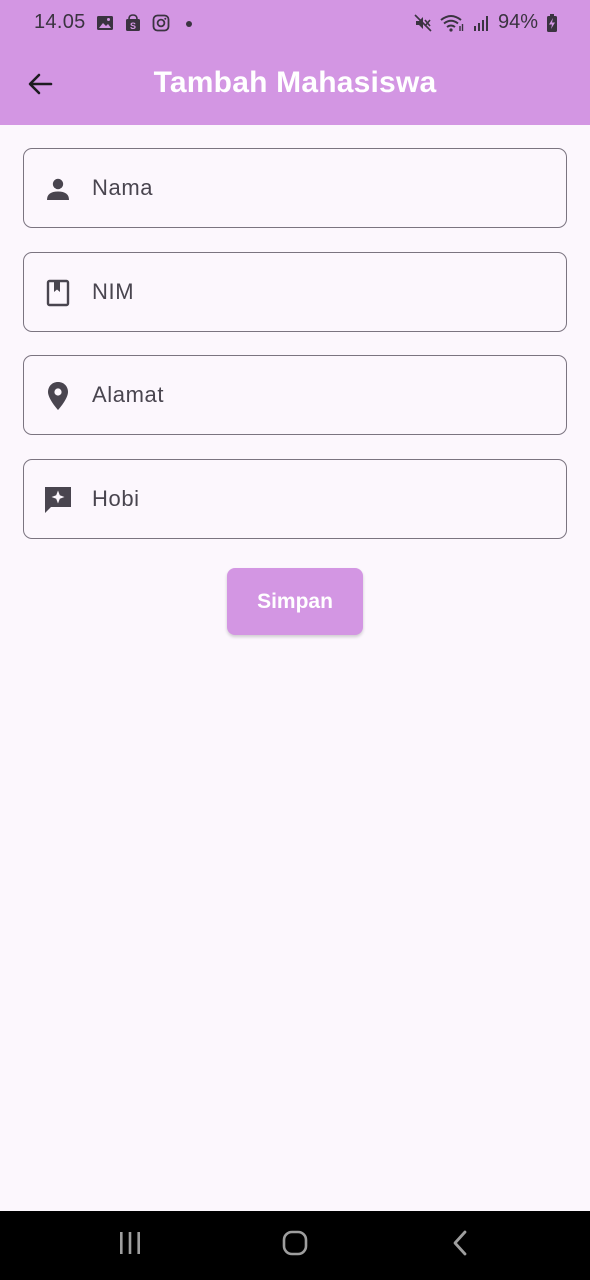 This screenshot has height=1280, width=590. I want to click on save-button: Simpan, so click(295, 601).